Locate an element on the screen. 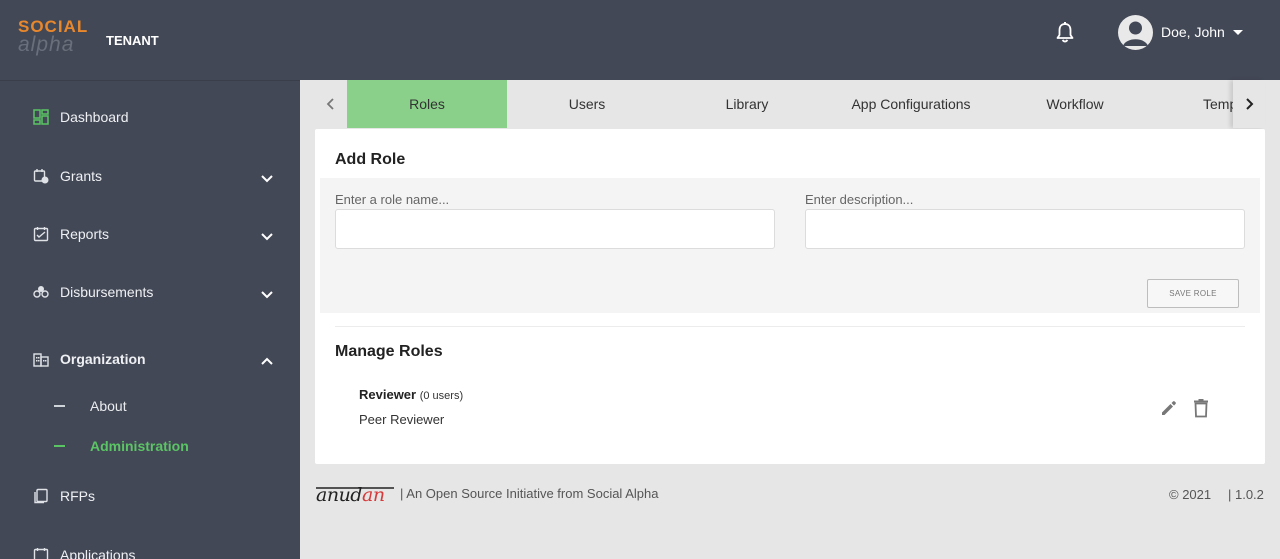  top-header: SOCIAL alpha TENANT Doe, John is located at coordinates (640, 40).